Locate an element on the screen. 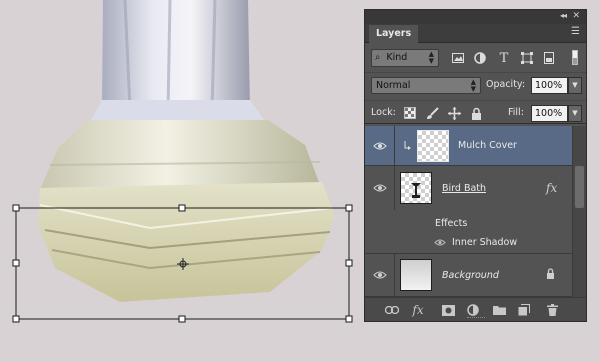  lock-transparent-pixels-icon is located at coordinates (410, 113).